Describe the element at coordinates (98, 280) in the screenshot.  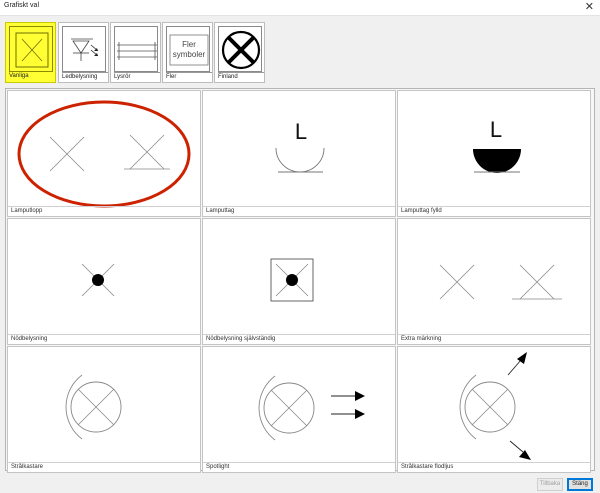
I see `emergency-lighting-icon` at that location.